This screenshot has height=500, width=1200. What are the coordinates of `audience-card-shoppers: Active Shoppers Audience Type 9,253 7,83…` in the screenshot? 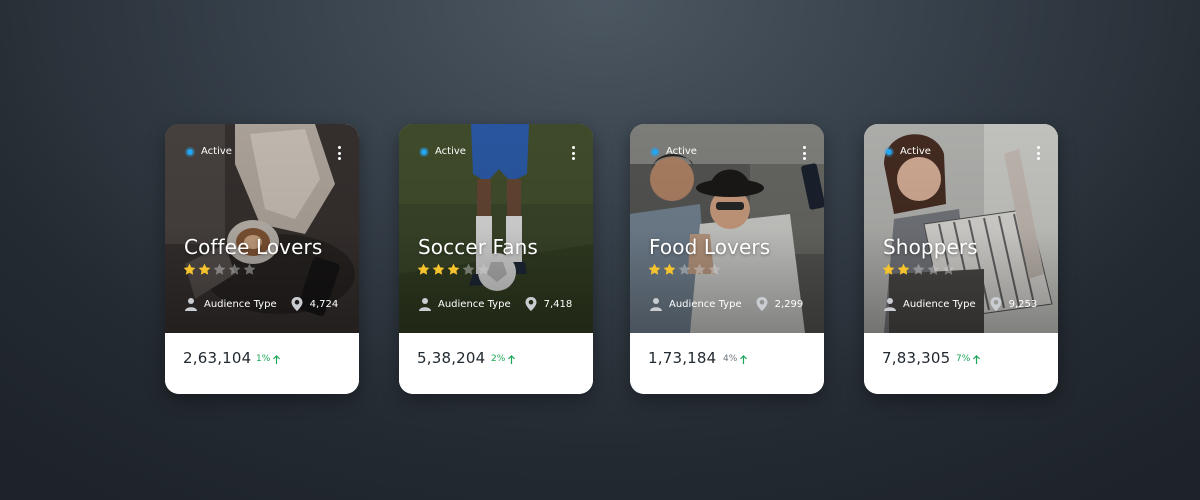 It's located at (961, 259).